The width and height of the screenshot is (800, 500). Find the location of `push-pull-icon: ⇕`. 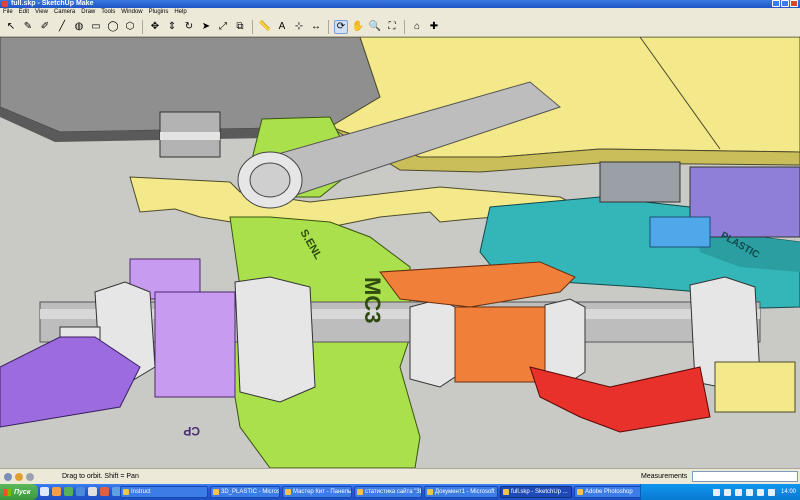

push-pull-icon: ⇕ is located at coordinates (172, 26).